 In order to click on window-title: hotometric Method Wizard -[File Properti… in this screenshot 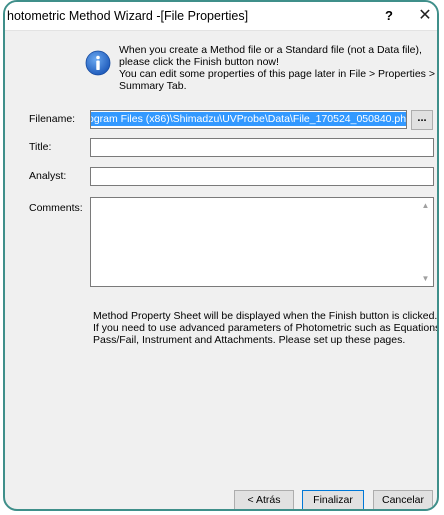, I will do `click(128, 16)`.